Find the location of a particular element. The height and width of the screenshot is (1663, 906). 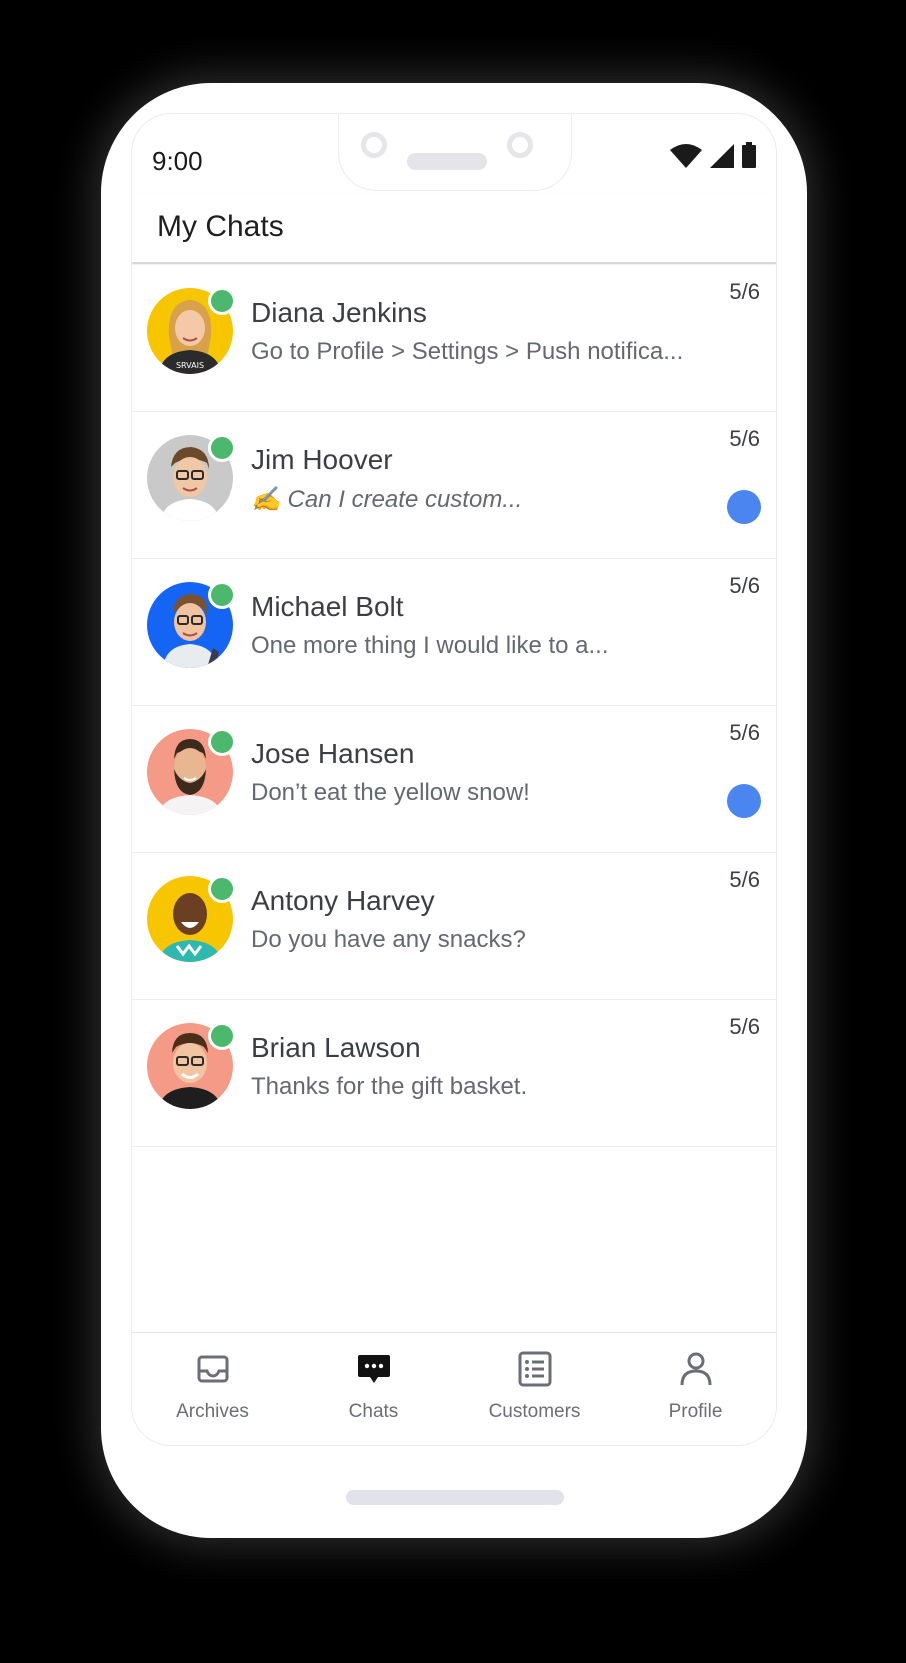

chat-name: Jim Hoover is located at coordinates (322, 459).